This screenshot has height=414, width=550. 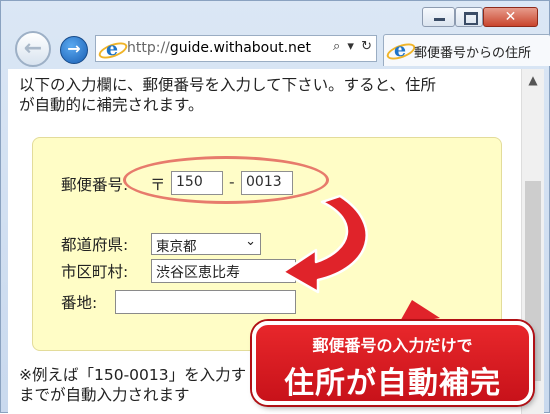 I want to click on annotation-banner: 郵便番号の入力だけで 住所が自動補完, so click(x=392, y=363).